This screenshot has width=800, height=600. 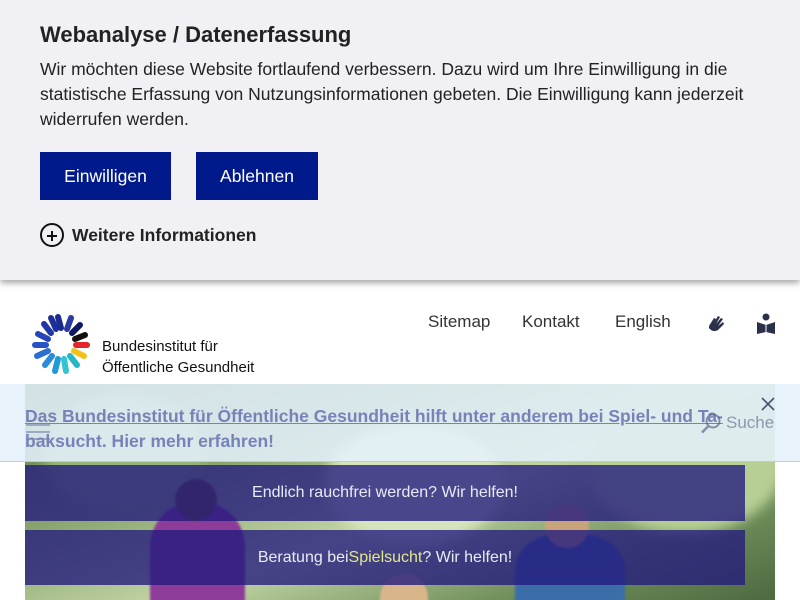 I want to click on gambling-help-button: Beratung bei Spielsucht? Wir helfen!, so click(x=385, y=557).